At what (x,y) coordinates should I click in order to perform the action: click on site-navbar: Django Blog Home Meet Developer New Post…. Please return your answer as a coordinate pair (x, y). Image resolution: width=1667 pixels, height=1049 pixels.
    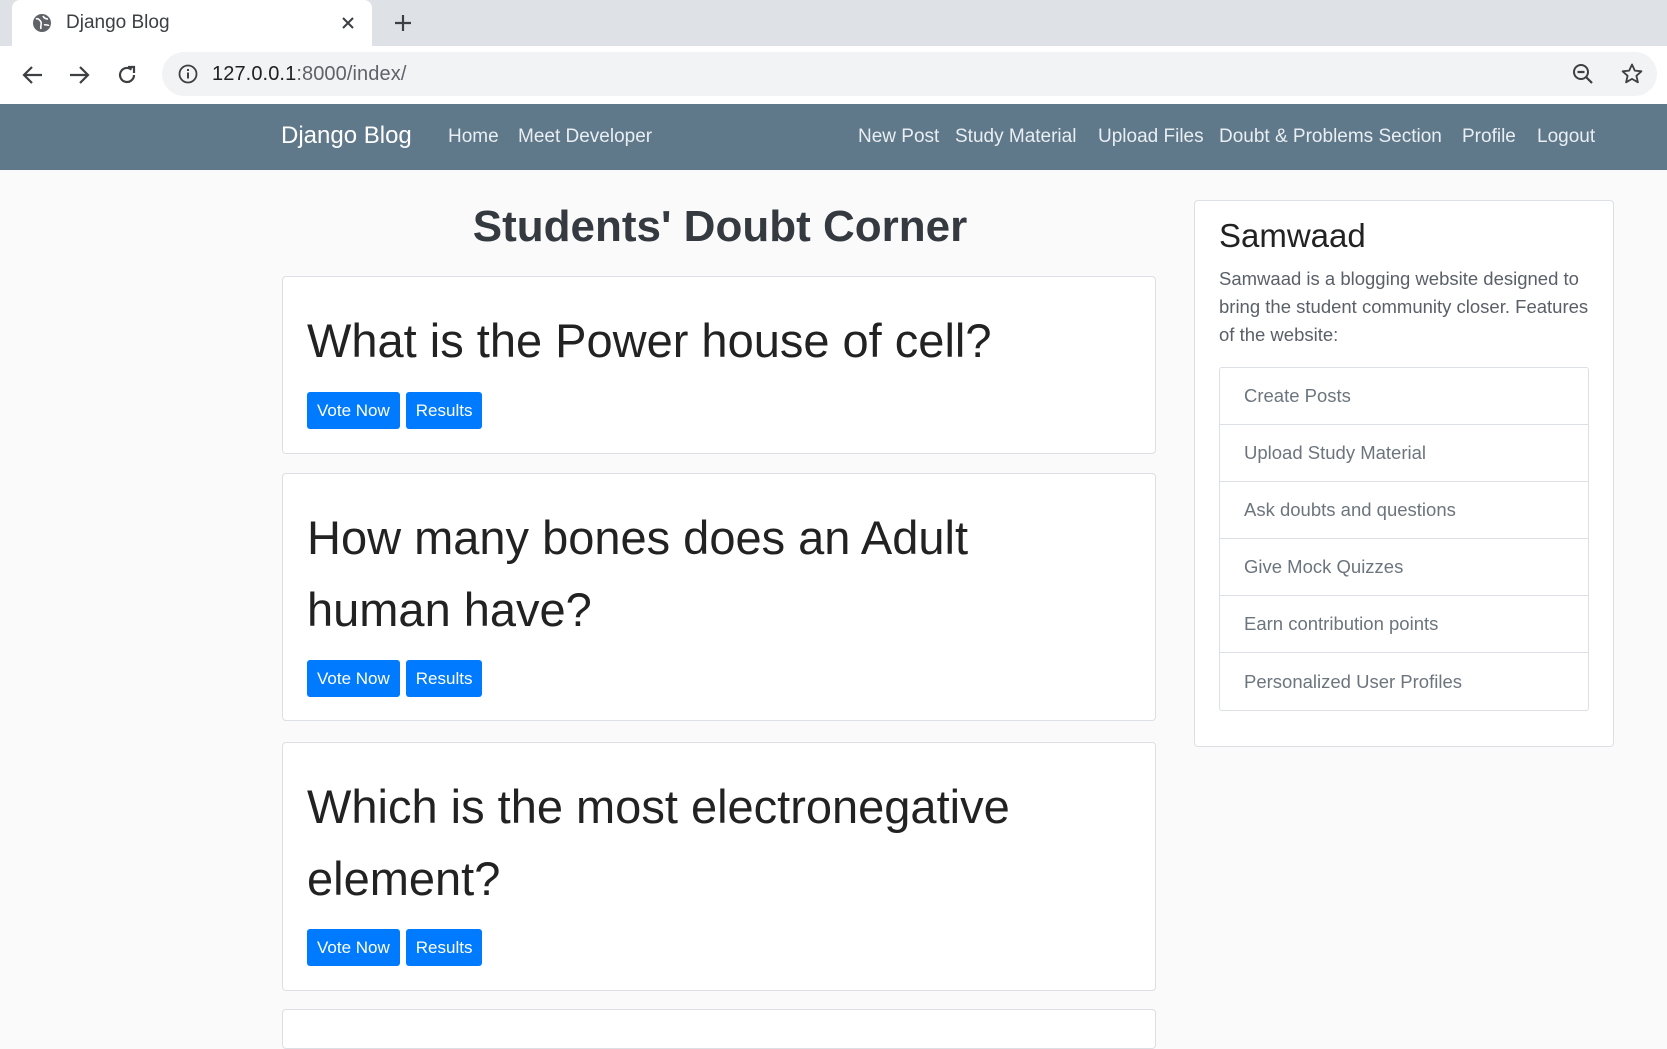
    Looking at the image, I should click on (833, 137).